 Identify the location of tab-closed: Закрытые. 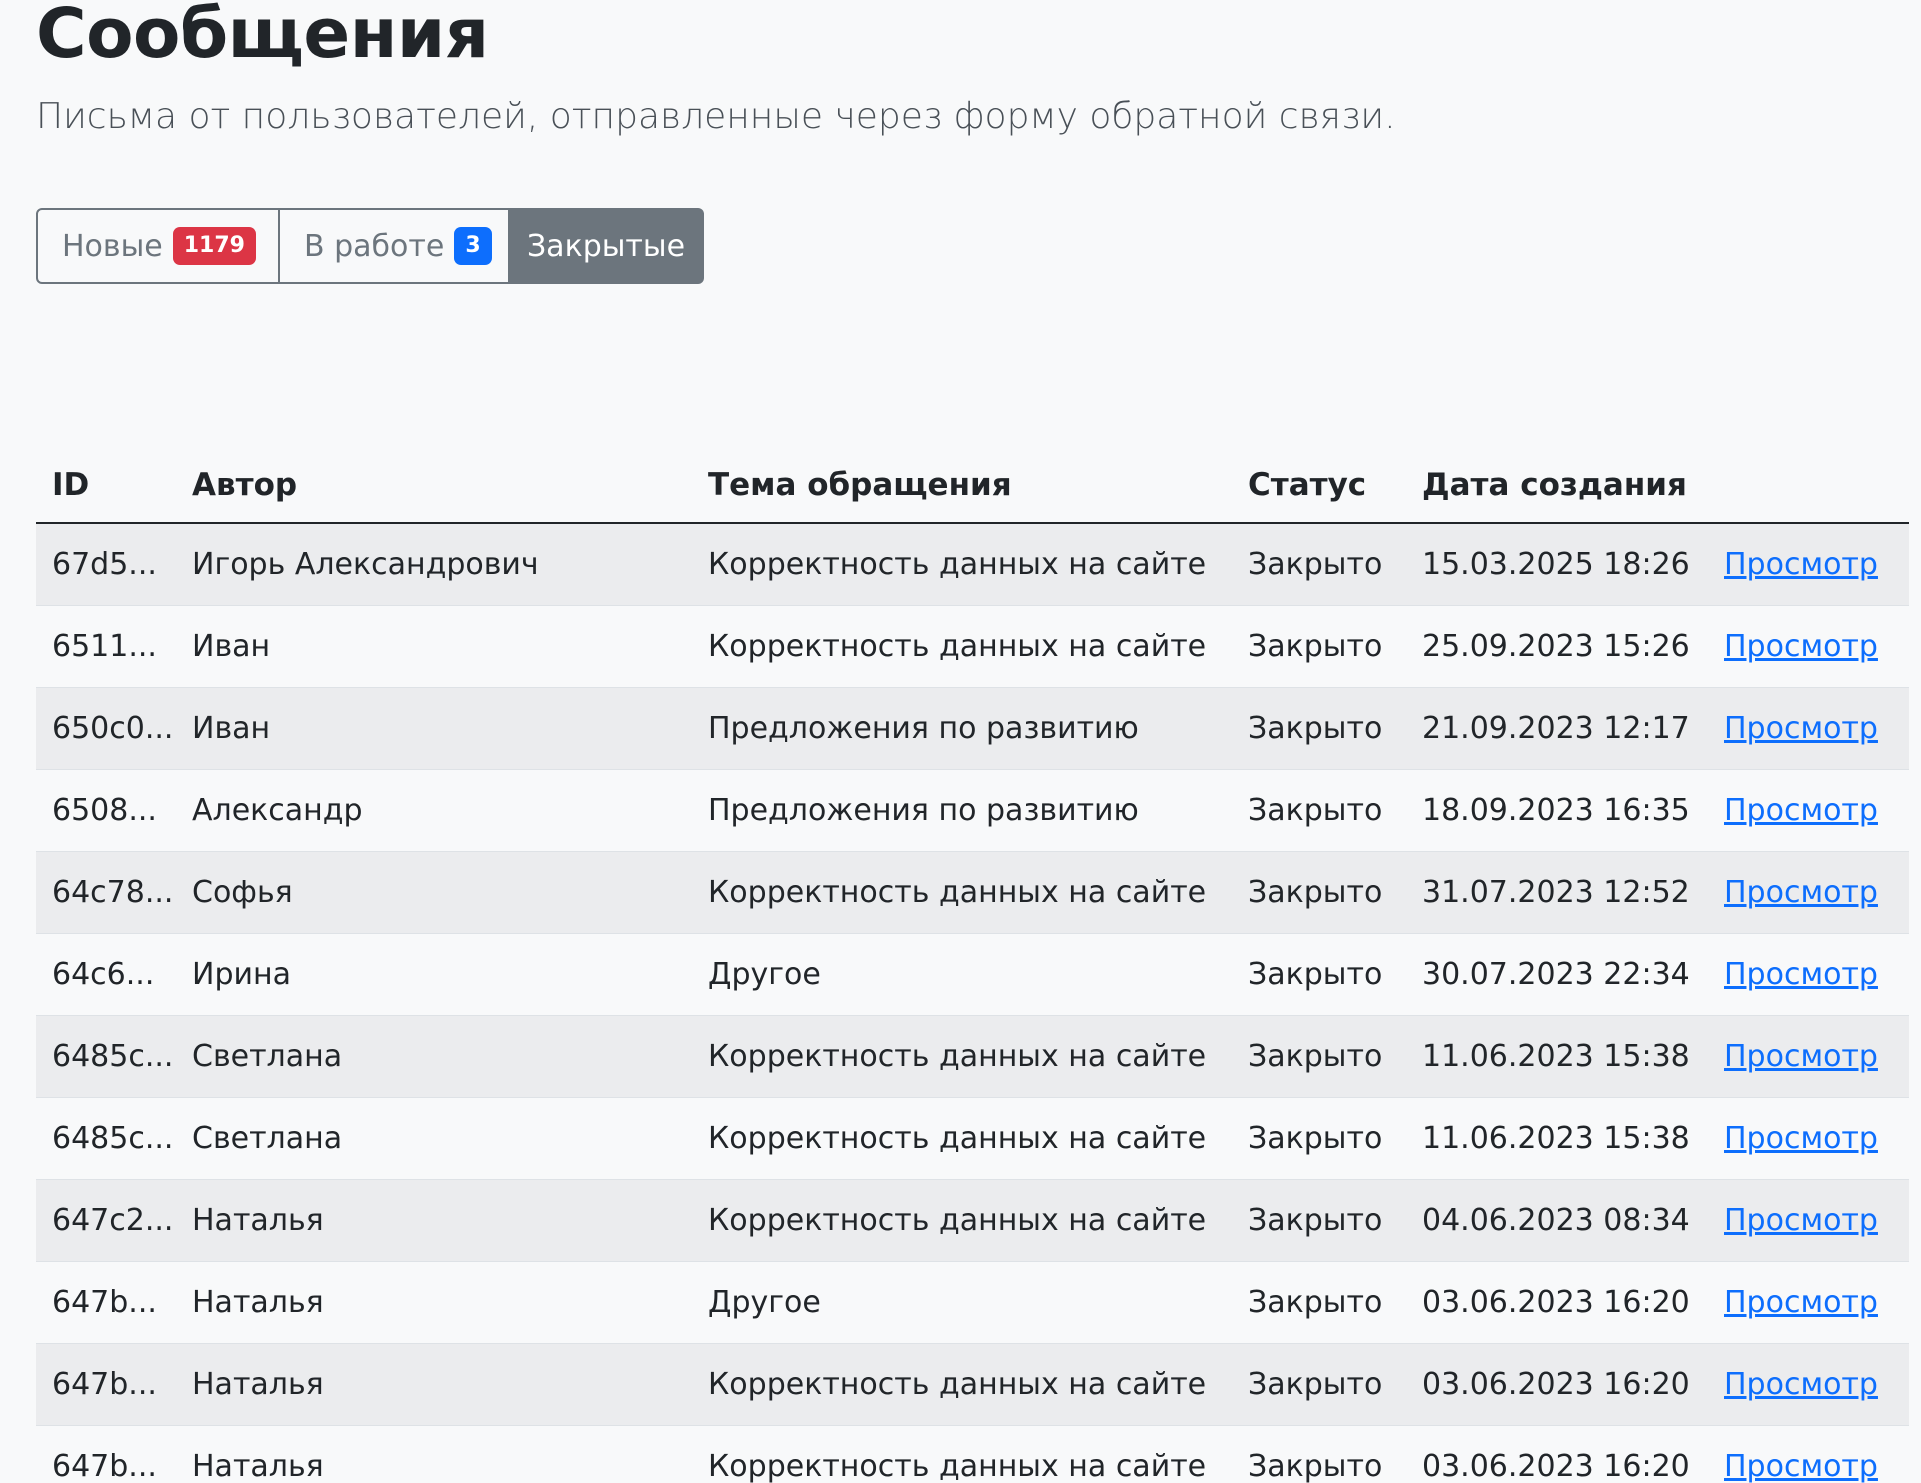
(607, 246).